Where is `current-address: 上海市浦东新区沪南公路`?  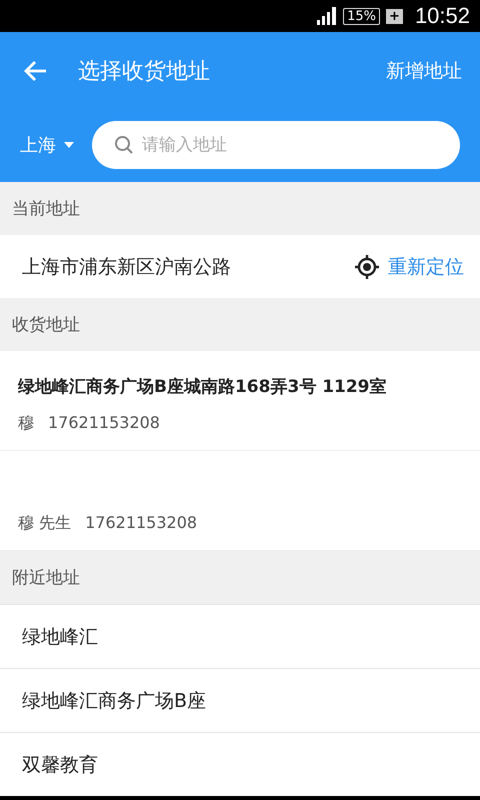 current-address: 上海市浦东新区沪南公路 is located at coordinates (127, 267).